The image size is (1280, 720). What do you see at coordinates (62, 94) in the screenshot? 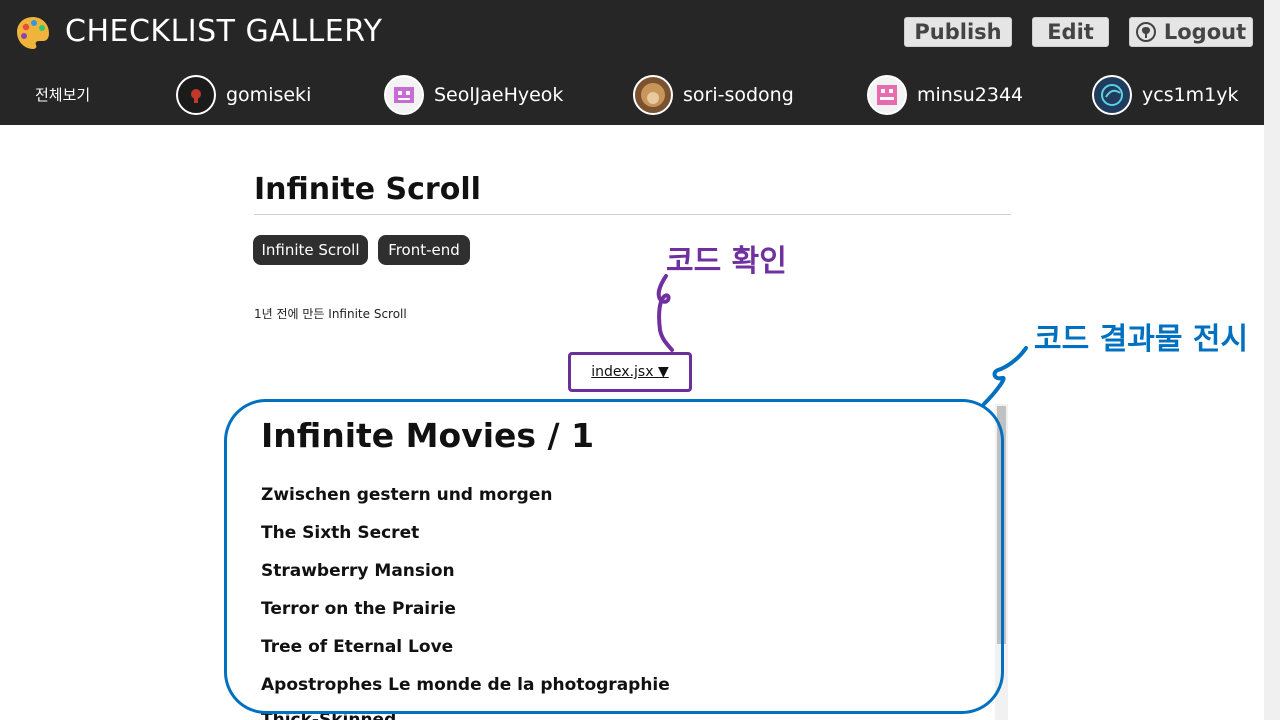
I see `nav-all-link: 전체보기` at bounding box center [62, 94].